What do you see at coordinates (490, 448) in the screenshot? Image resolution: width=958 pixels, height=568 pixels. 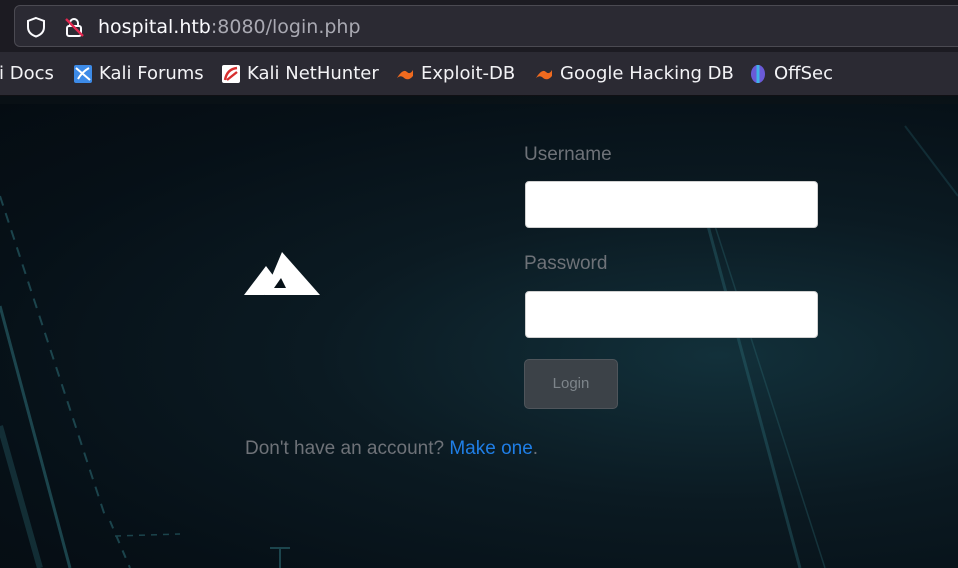 I see `make-account-link: Make one` at bounding box center [490, 448].